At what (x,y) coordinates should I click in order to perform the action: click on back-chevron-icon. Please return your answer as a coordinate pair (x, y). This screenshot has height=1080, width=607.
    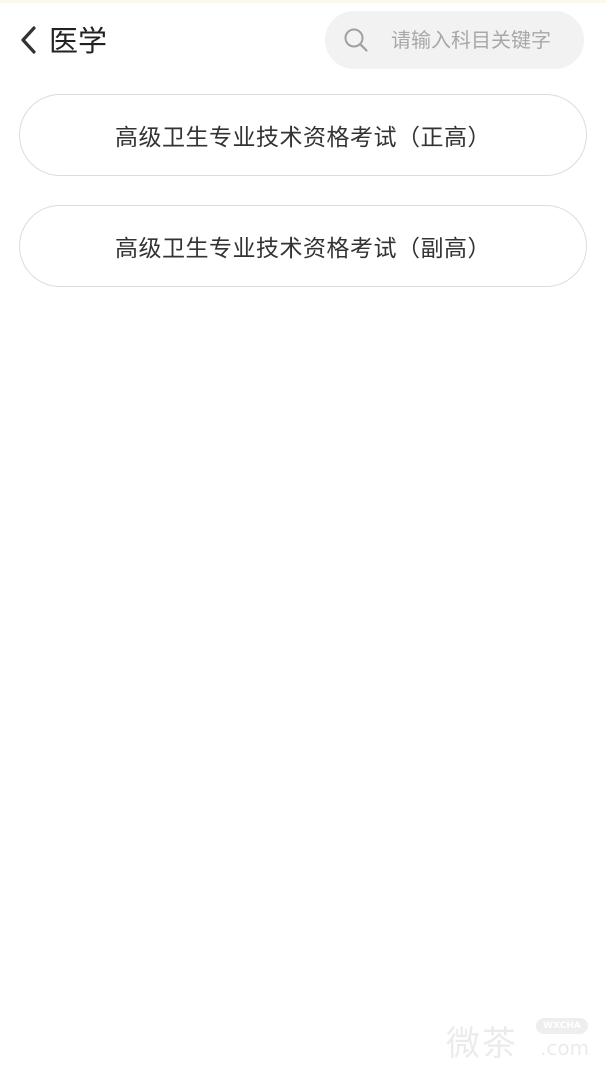
    Looking at the image, I should click on (29, 40).